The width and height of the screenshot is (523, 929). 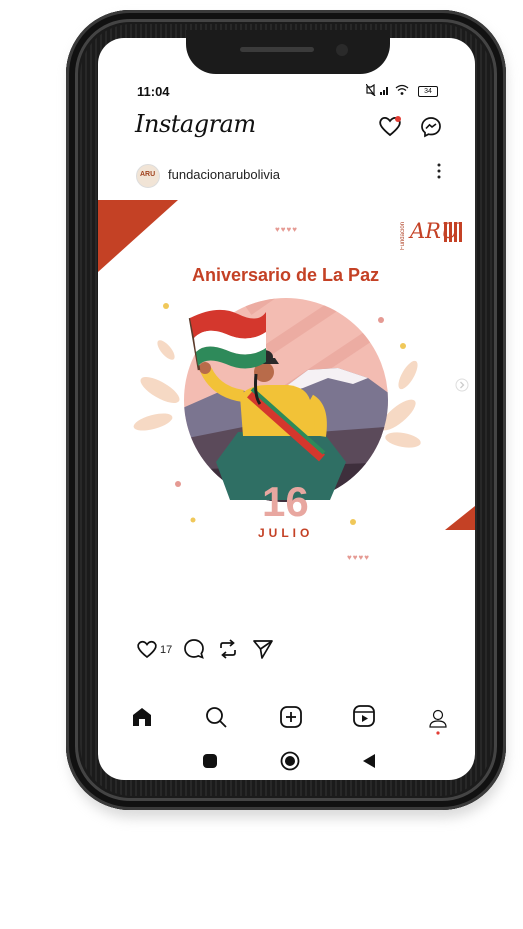 I want to click on hearts-ornament-bottom: ♥♥♥♥, so click(x=358, y=557).